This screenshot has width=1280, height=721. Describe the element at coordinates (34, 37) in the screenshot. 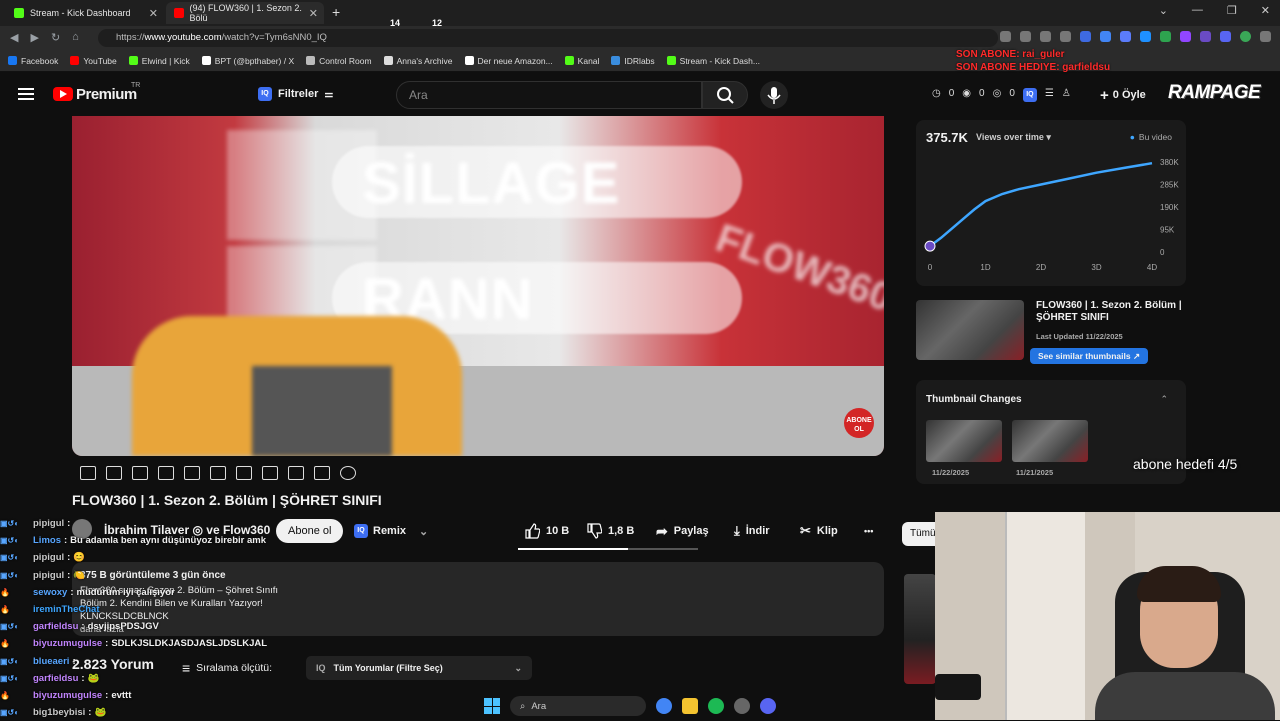

I see `forward-icon: ▶` at that location.